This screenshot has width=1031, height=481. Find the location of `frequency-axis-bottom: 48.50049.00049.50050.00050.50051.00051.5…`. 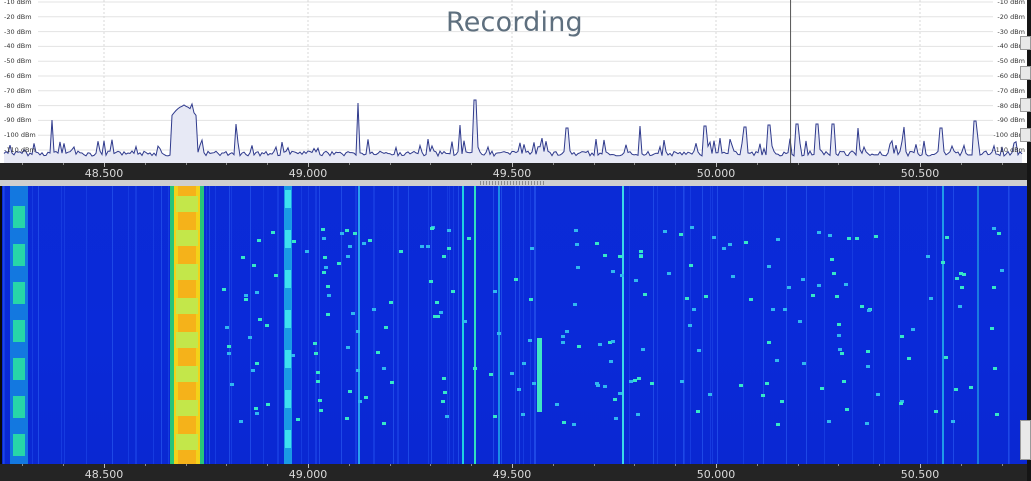

frequency-axis-bottom: 48.50049.00049.50050.00050.50051.00051.5… is located at coordinates (515, 472).